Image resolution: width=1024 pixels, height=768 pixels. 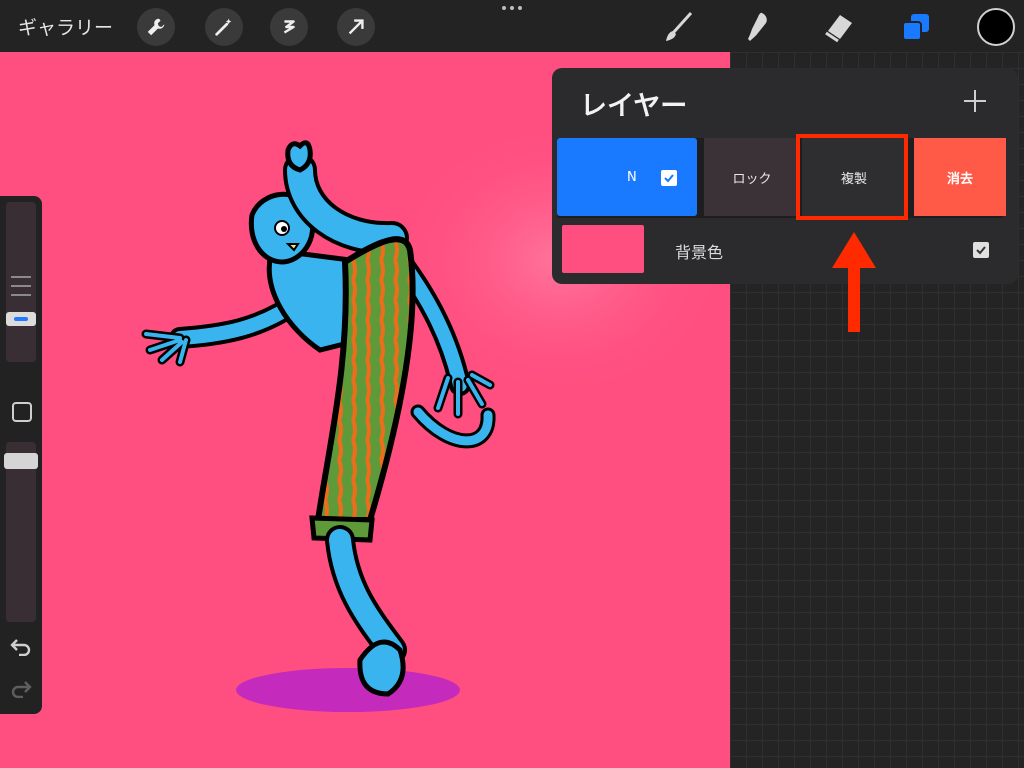 I want to click on brush-icon, so click(x=679, y=26).